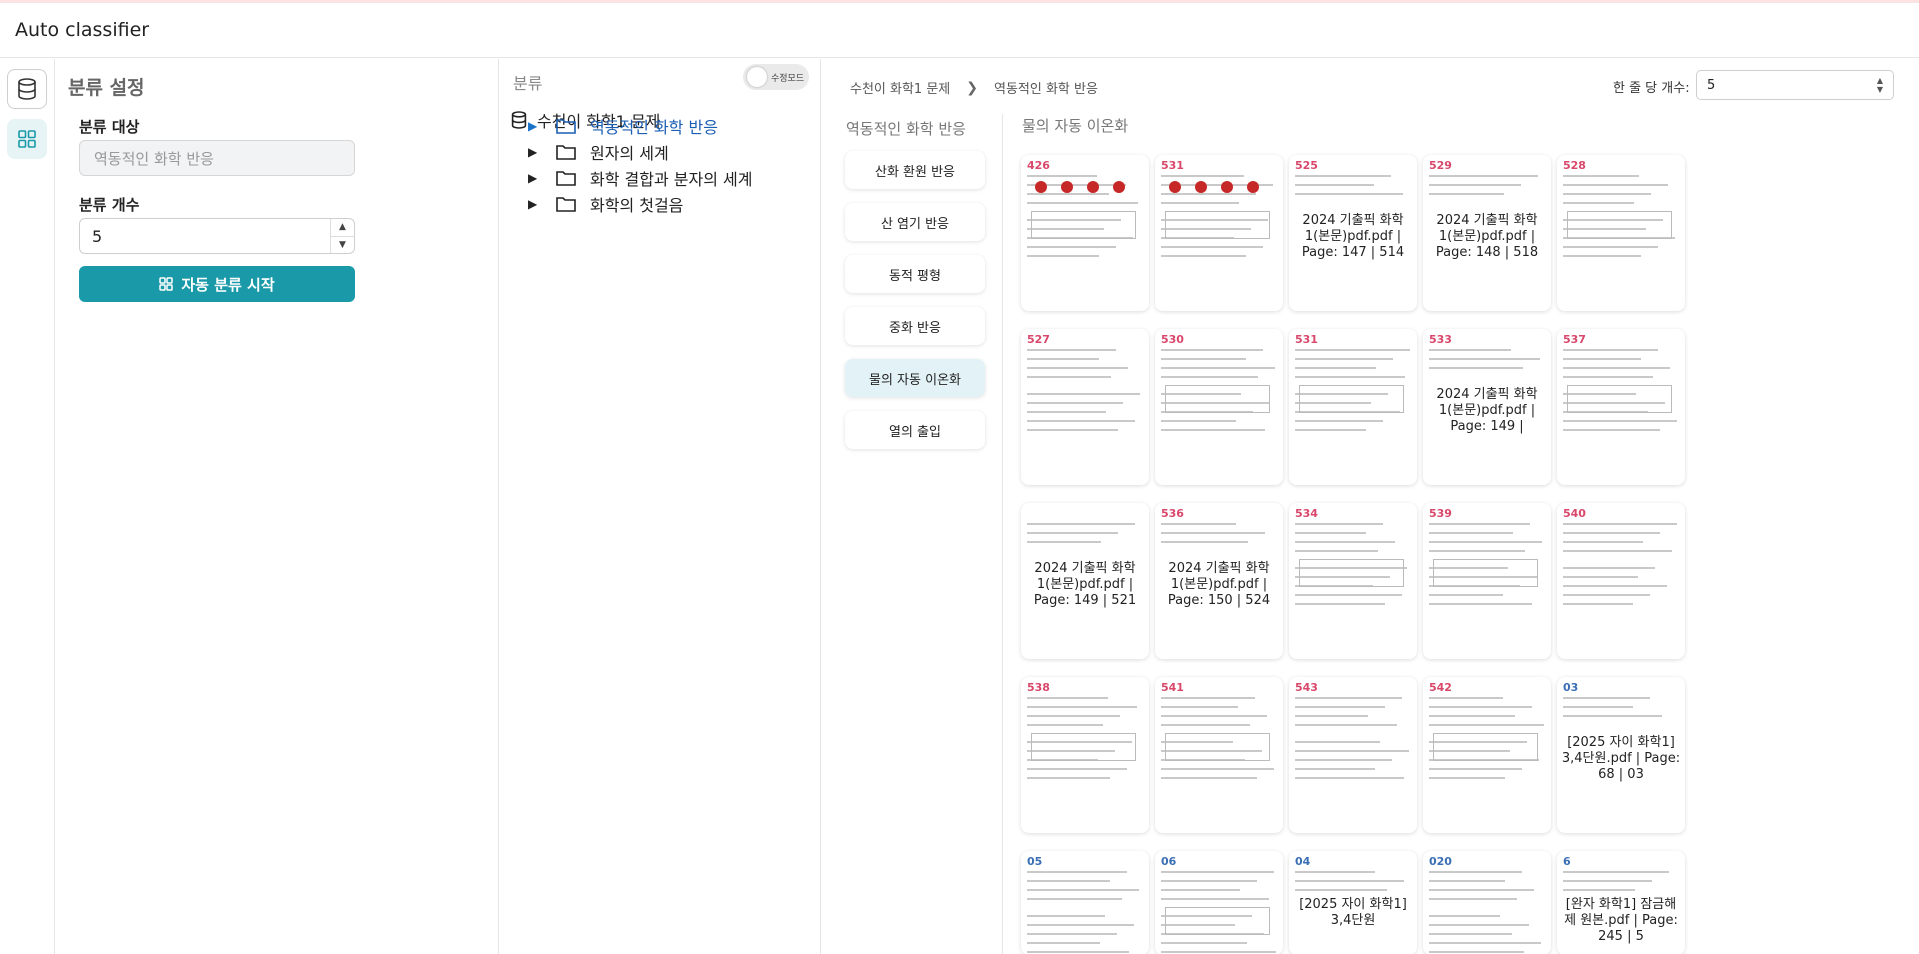 The height and width of the screenshot is (954, 1919). Describe the element at coordinates (1046, 87) in the screenshot. I see `breadcrumb-item: 역동적인 화학 반응` at that location.